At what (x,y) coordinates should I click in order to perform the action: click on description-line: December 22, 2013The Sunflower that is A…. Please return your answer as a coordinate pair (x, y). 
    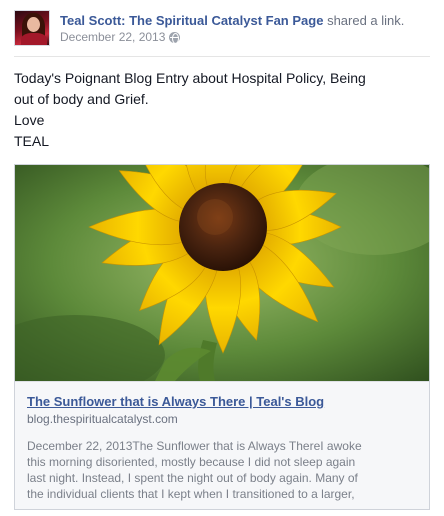
    Looking at the image, I should click on (194, 446).